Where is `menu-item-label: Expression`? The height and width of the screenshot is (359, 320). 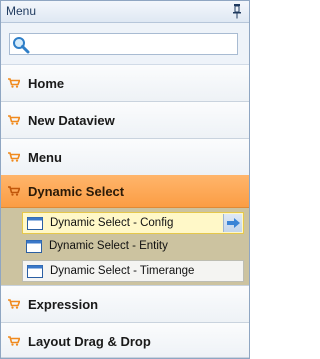
menu-item-label: Expression is located at coordinates (63, 304).